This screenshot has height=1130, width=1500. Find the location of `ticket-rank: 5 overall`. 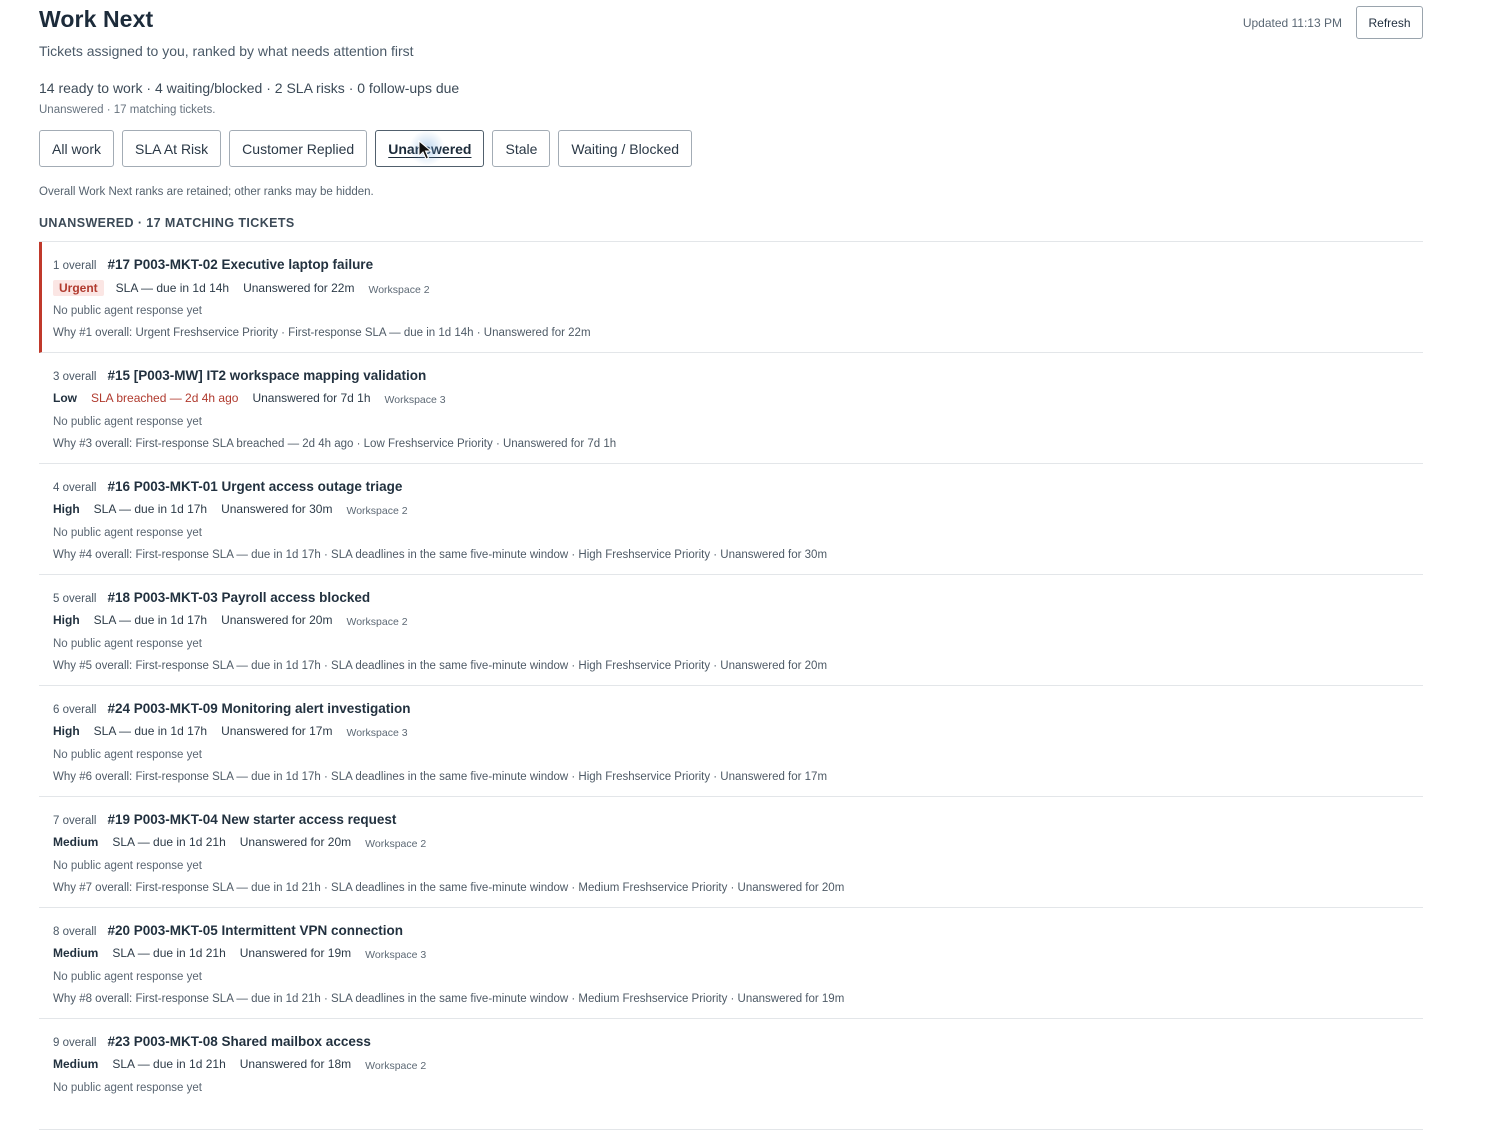

ticket-rank: 5 overall is located at coordinates (75, 599).